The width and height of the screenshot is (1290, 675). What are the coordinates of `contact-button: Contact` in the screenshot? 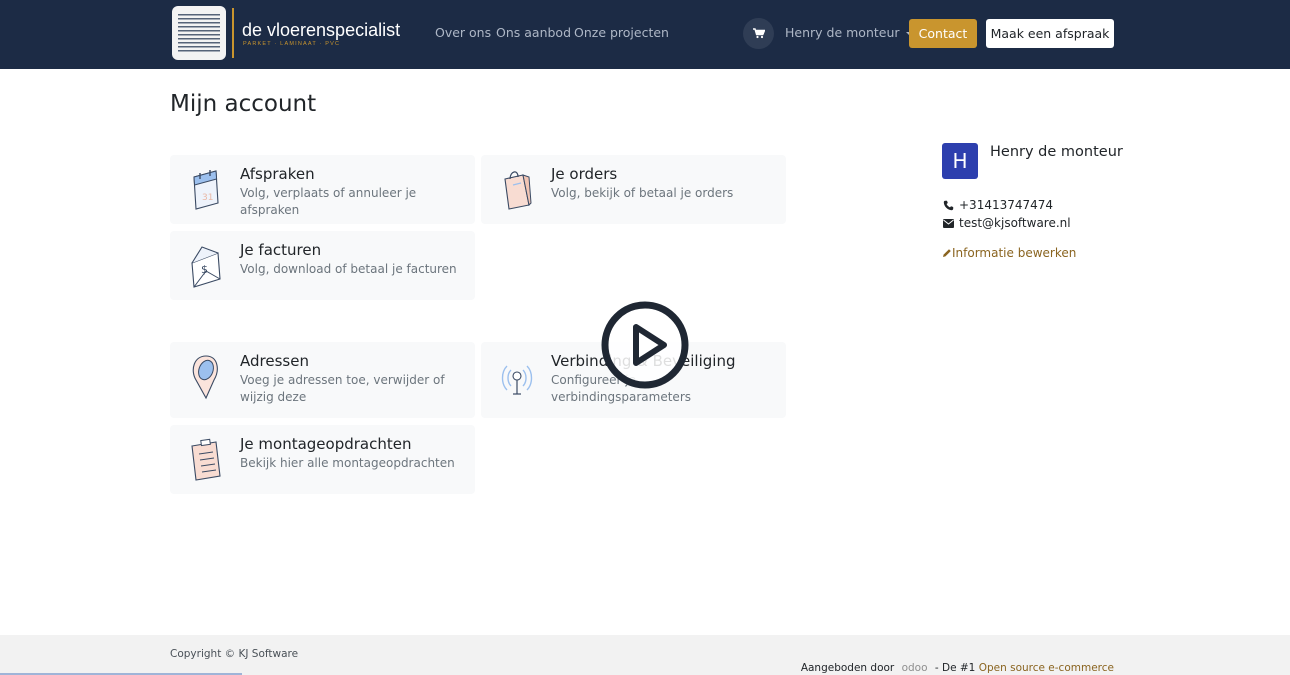 It's located at (943, 33).